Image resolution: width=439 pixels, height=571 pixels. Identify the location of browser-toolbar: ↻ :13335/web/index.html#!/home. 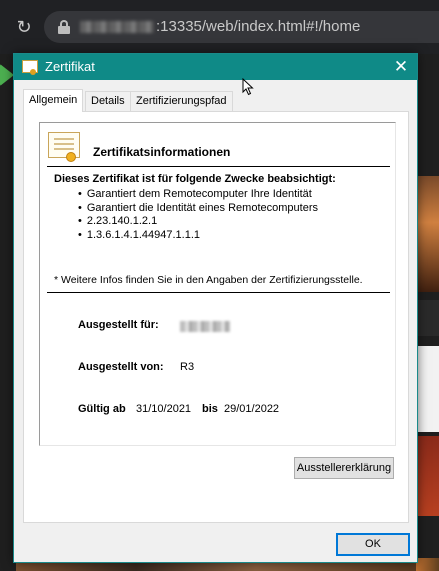
(219, 27).